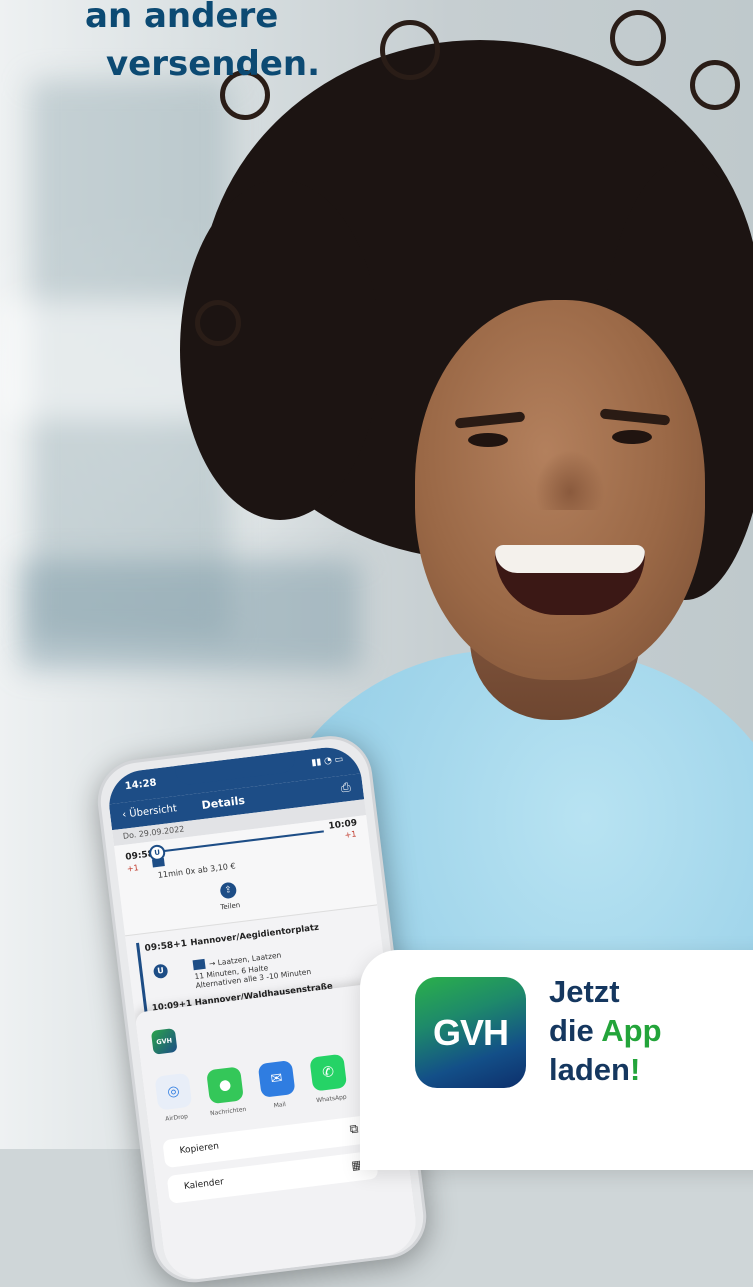 Image resolution: width=753 pixels, height=1287 pixels. What do you see at coordinates (584, 991) in the screenshot?
I see `cta-line-1: Jetzt` at bounding box center [584, 991].